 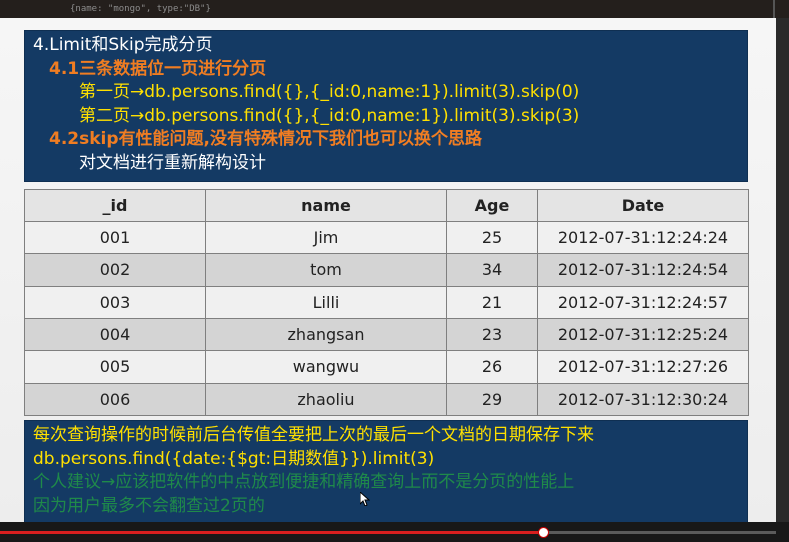 I want to click on table-row: 003 Lilli 21 2012-07-31:12:24:57, so click(x=386, y=302).